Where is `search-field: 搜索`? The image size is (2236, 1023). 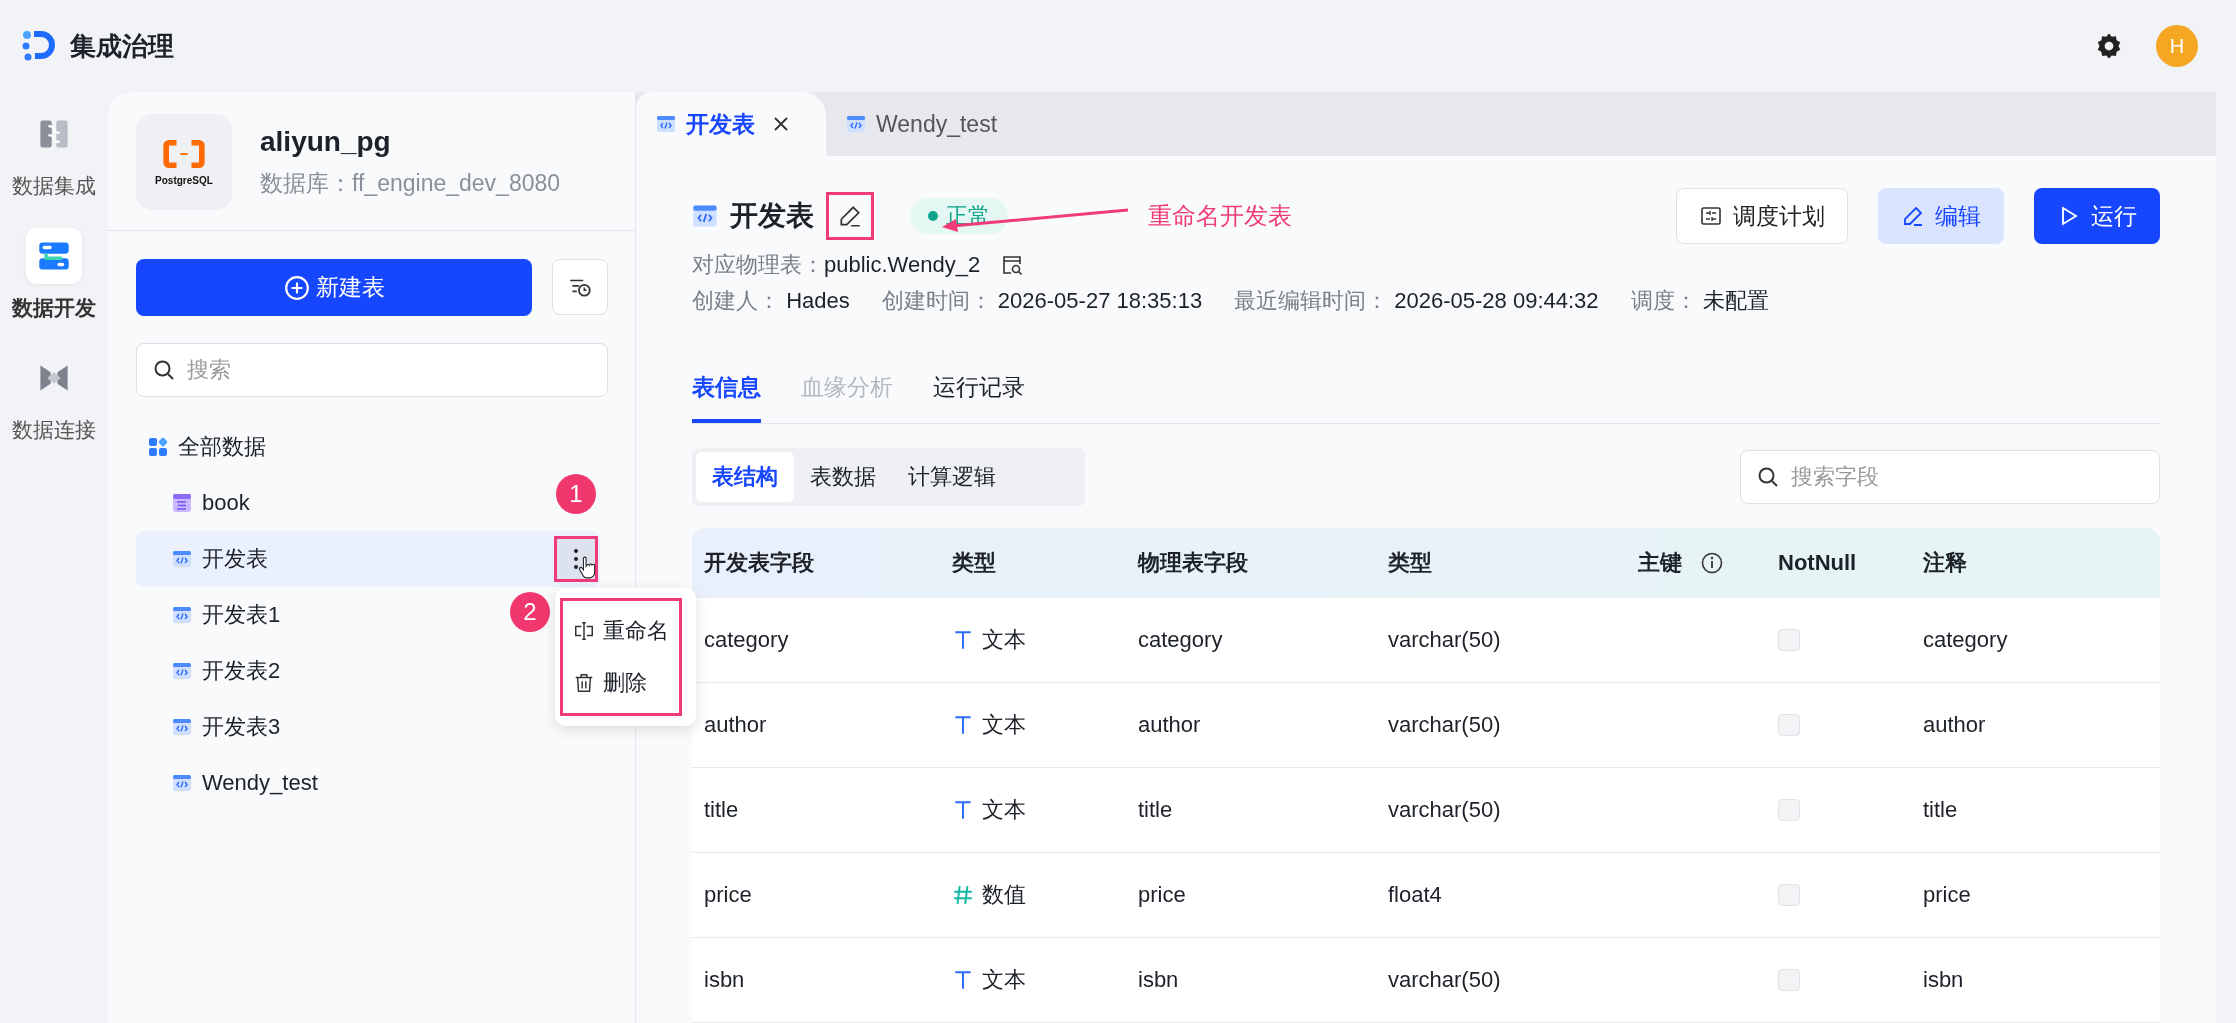 search-field: 搜索 is located at coordinates (372, 370).